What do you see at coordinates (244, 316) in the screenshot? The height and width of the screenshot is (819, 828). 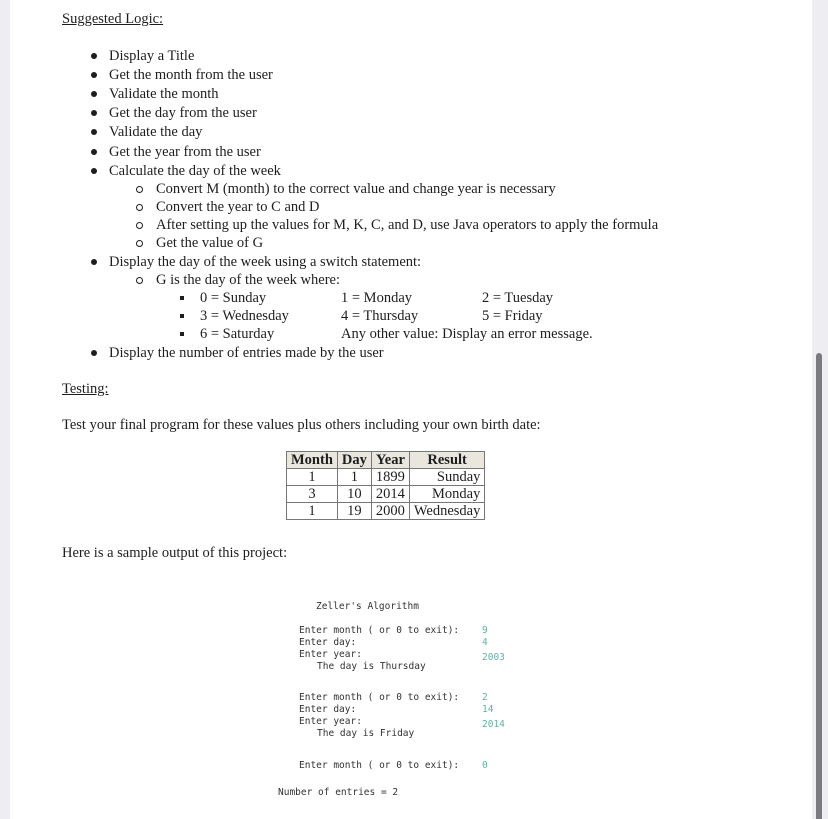 I see `day-map-cell: 3 = Wednesday` at bounding box center [244, 316].